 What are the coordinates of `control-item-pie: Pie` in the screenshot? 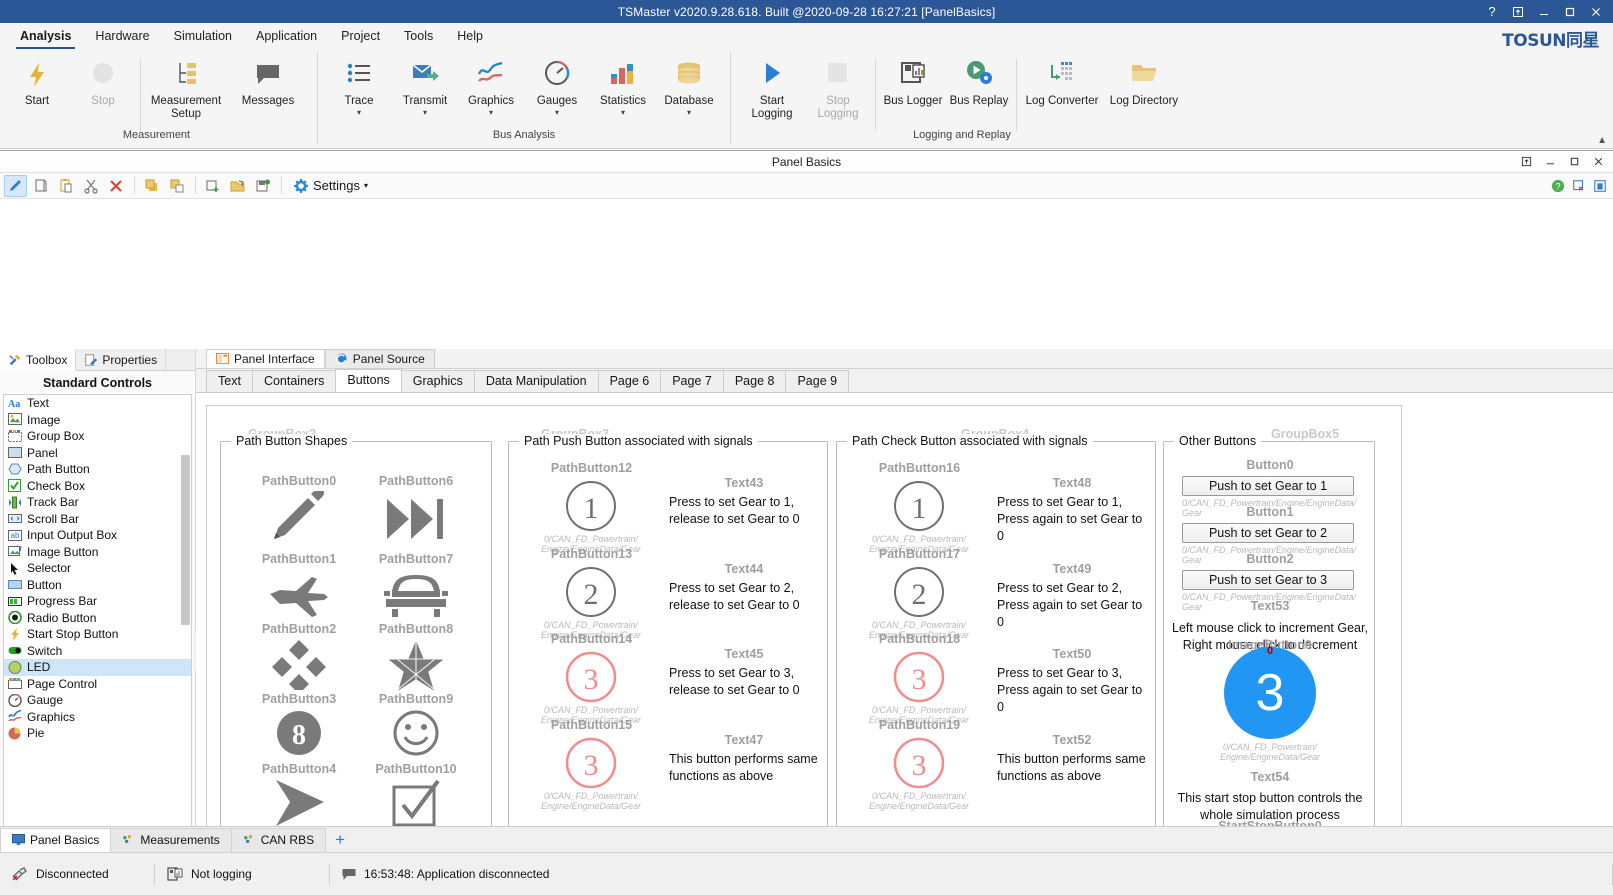 It's located at (97, 733).